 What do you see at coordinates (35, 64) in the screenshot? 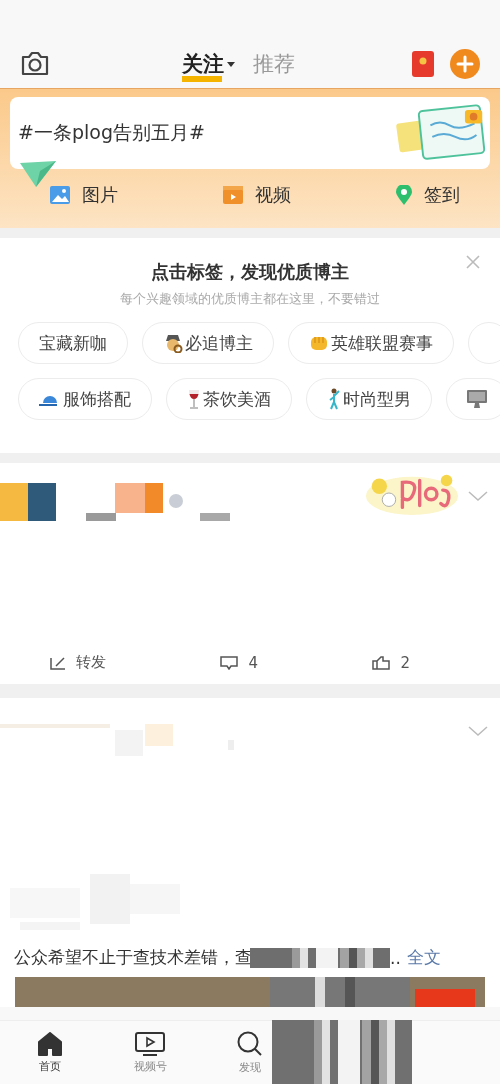
I see `camera-icon` at bounding box center [35, 64].